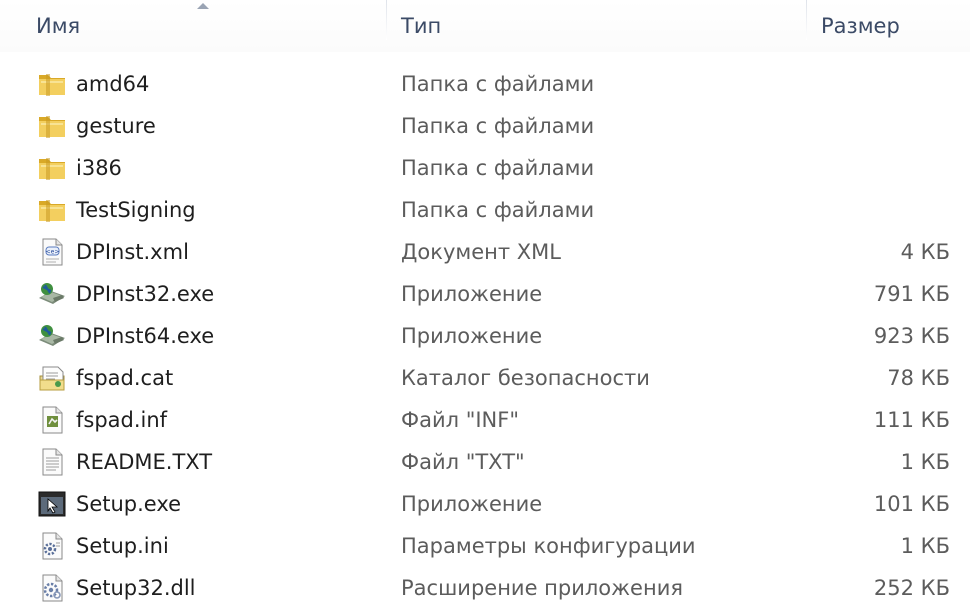 This screenshot has height=616, width=970. Describe the element at coordinates (52, 546) in the screenshot. I see `config-file-icon` at that location.